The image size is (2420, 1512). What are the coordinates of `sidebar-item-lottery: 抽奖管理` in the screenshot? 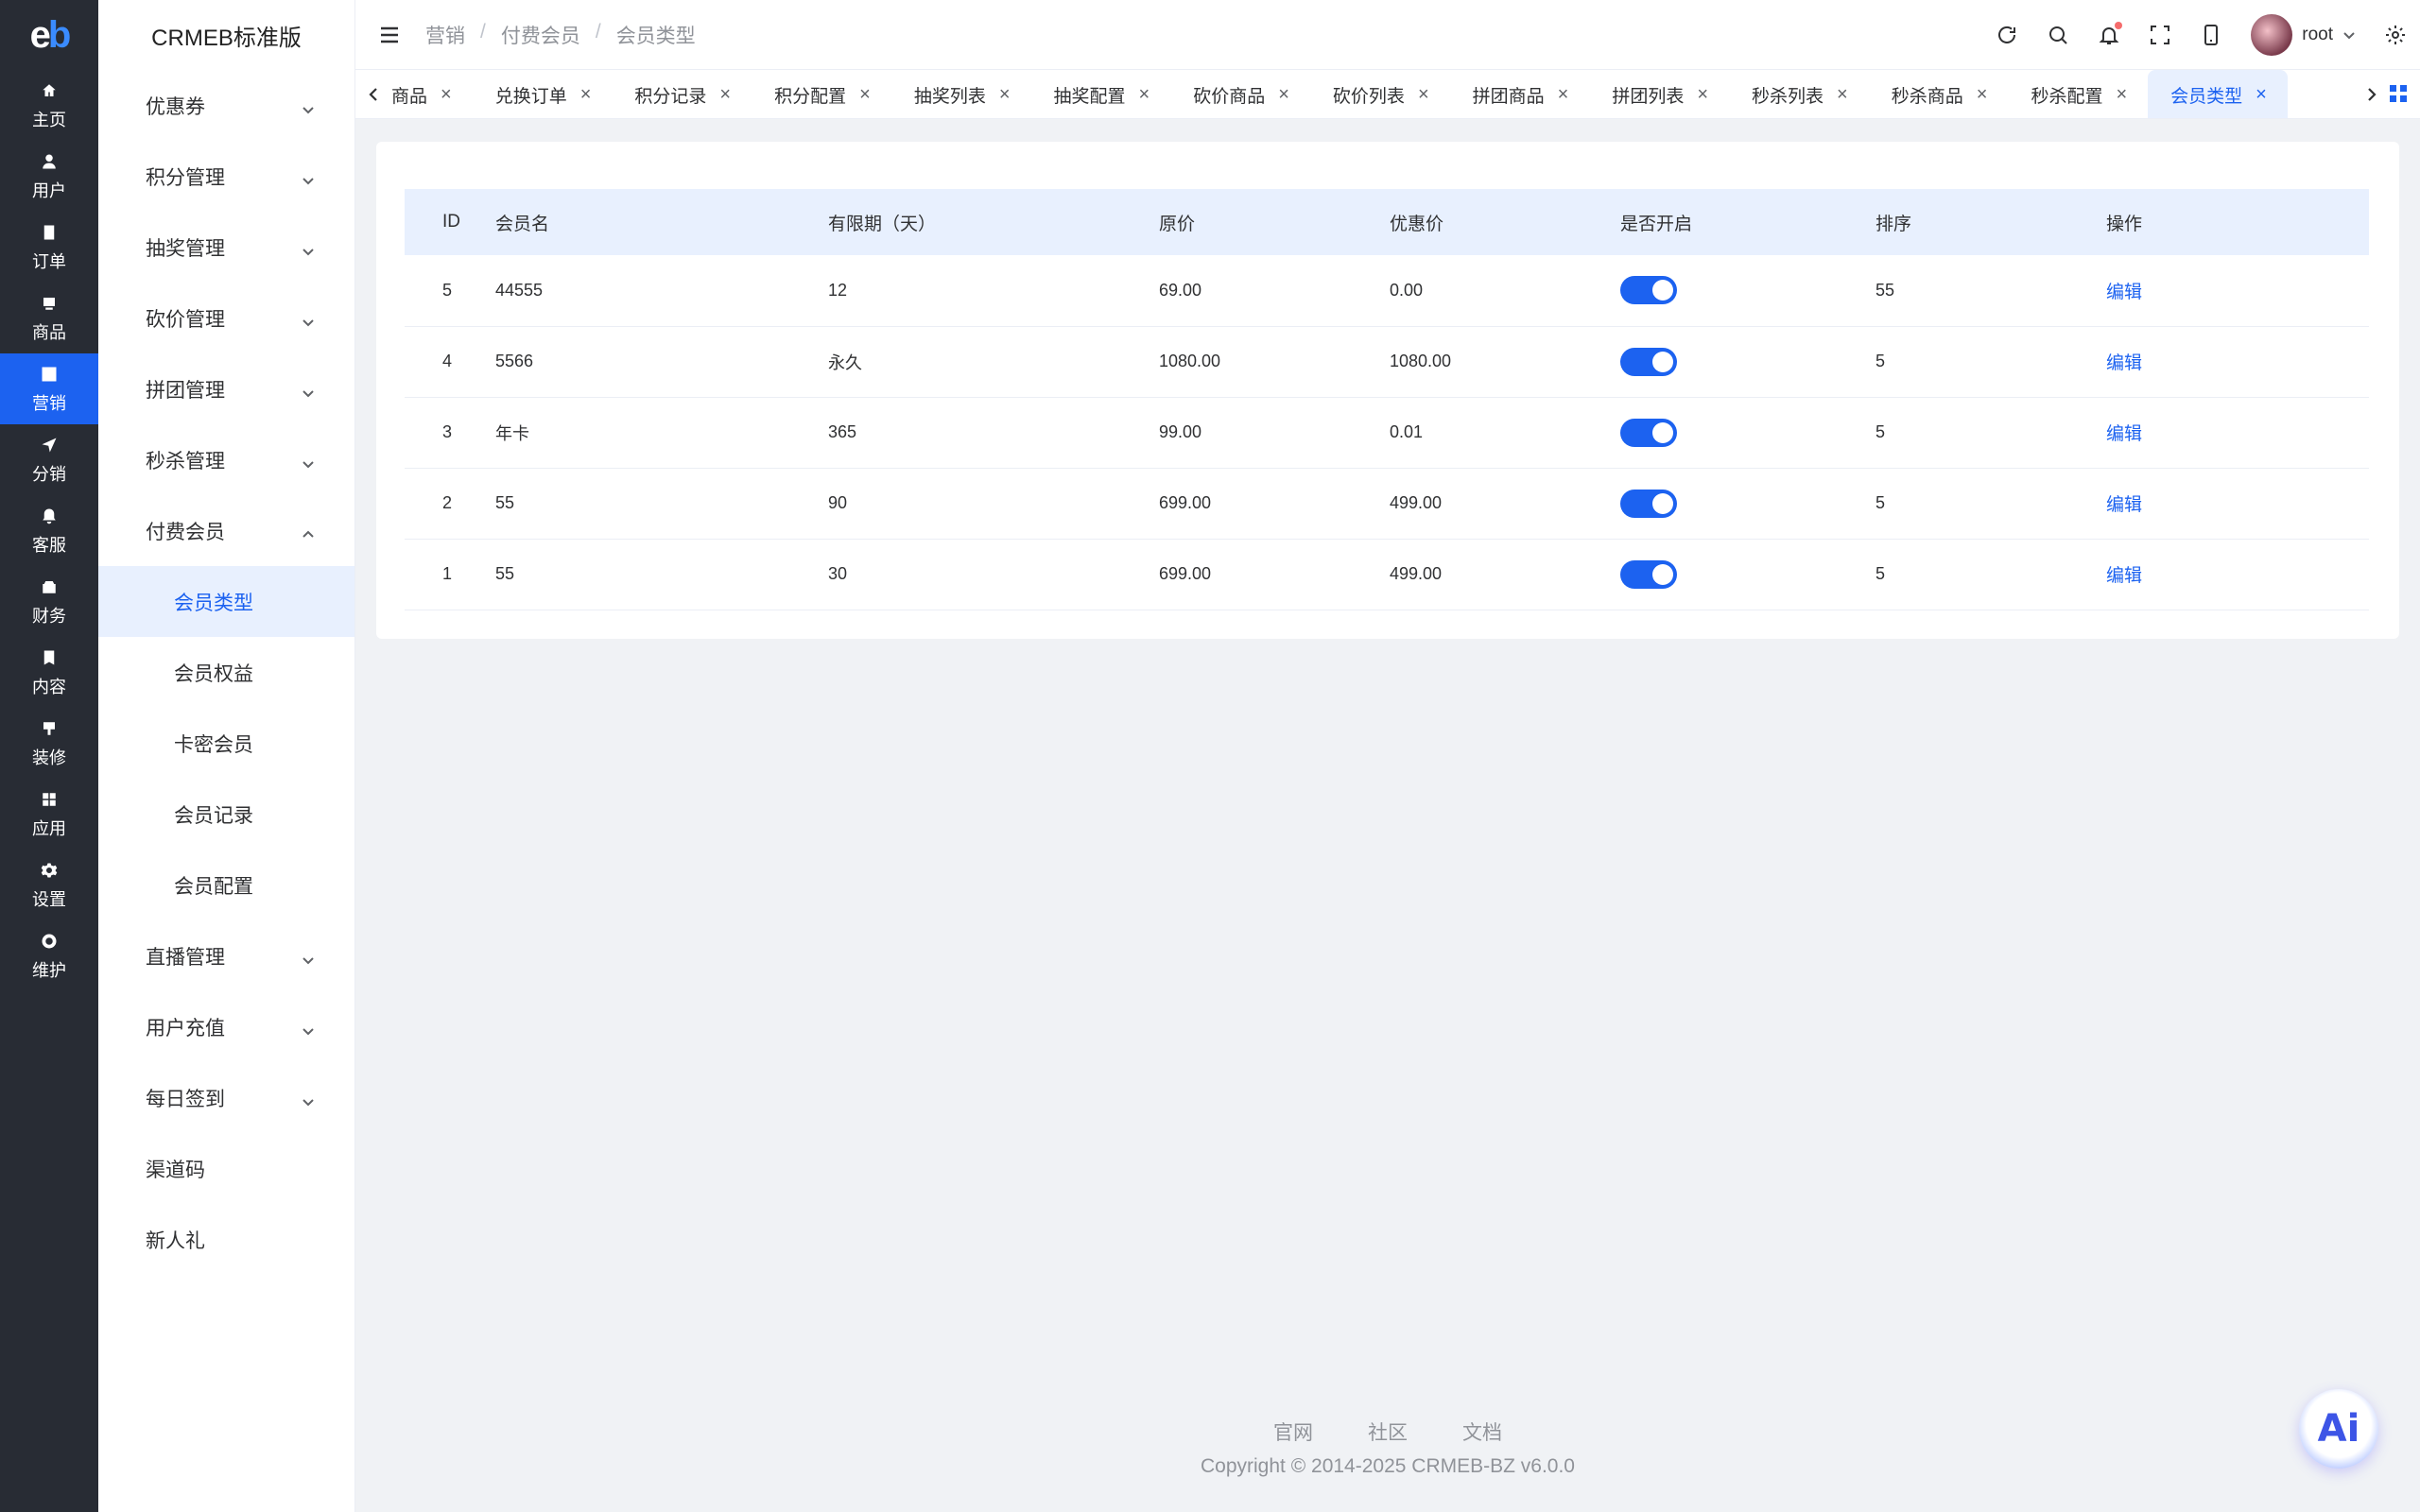 It's located at (226, 247).